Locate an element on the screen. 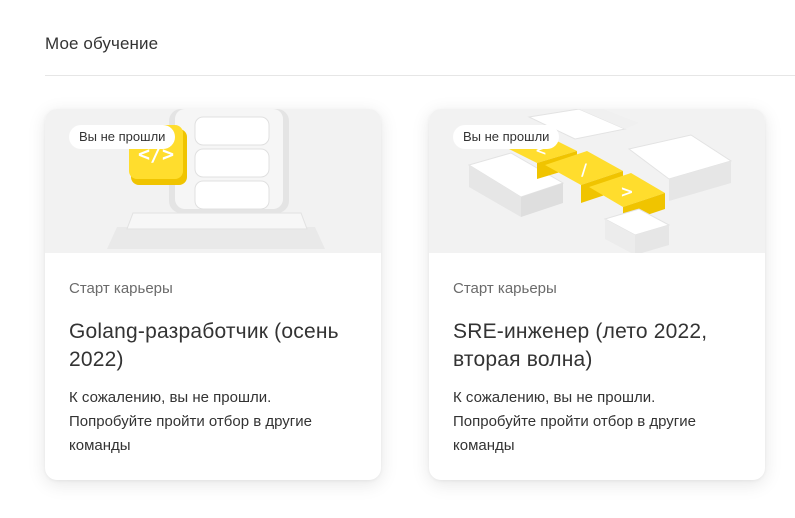 The width and height of the screenshot is (795, 518). course-card-image: < / > Вы не прошли is located at coordinates (597, 181).